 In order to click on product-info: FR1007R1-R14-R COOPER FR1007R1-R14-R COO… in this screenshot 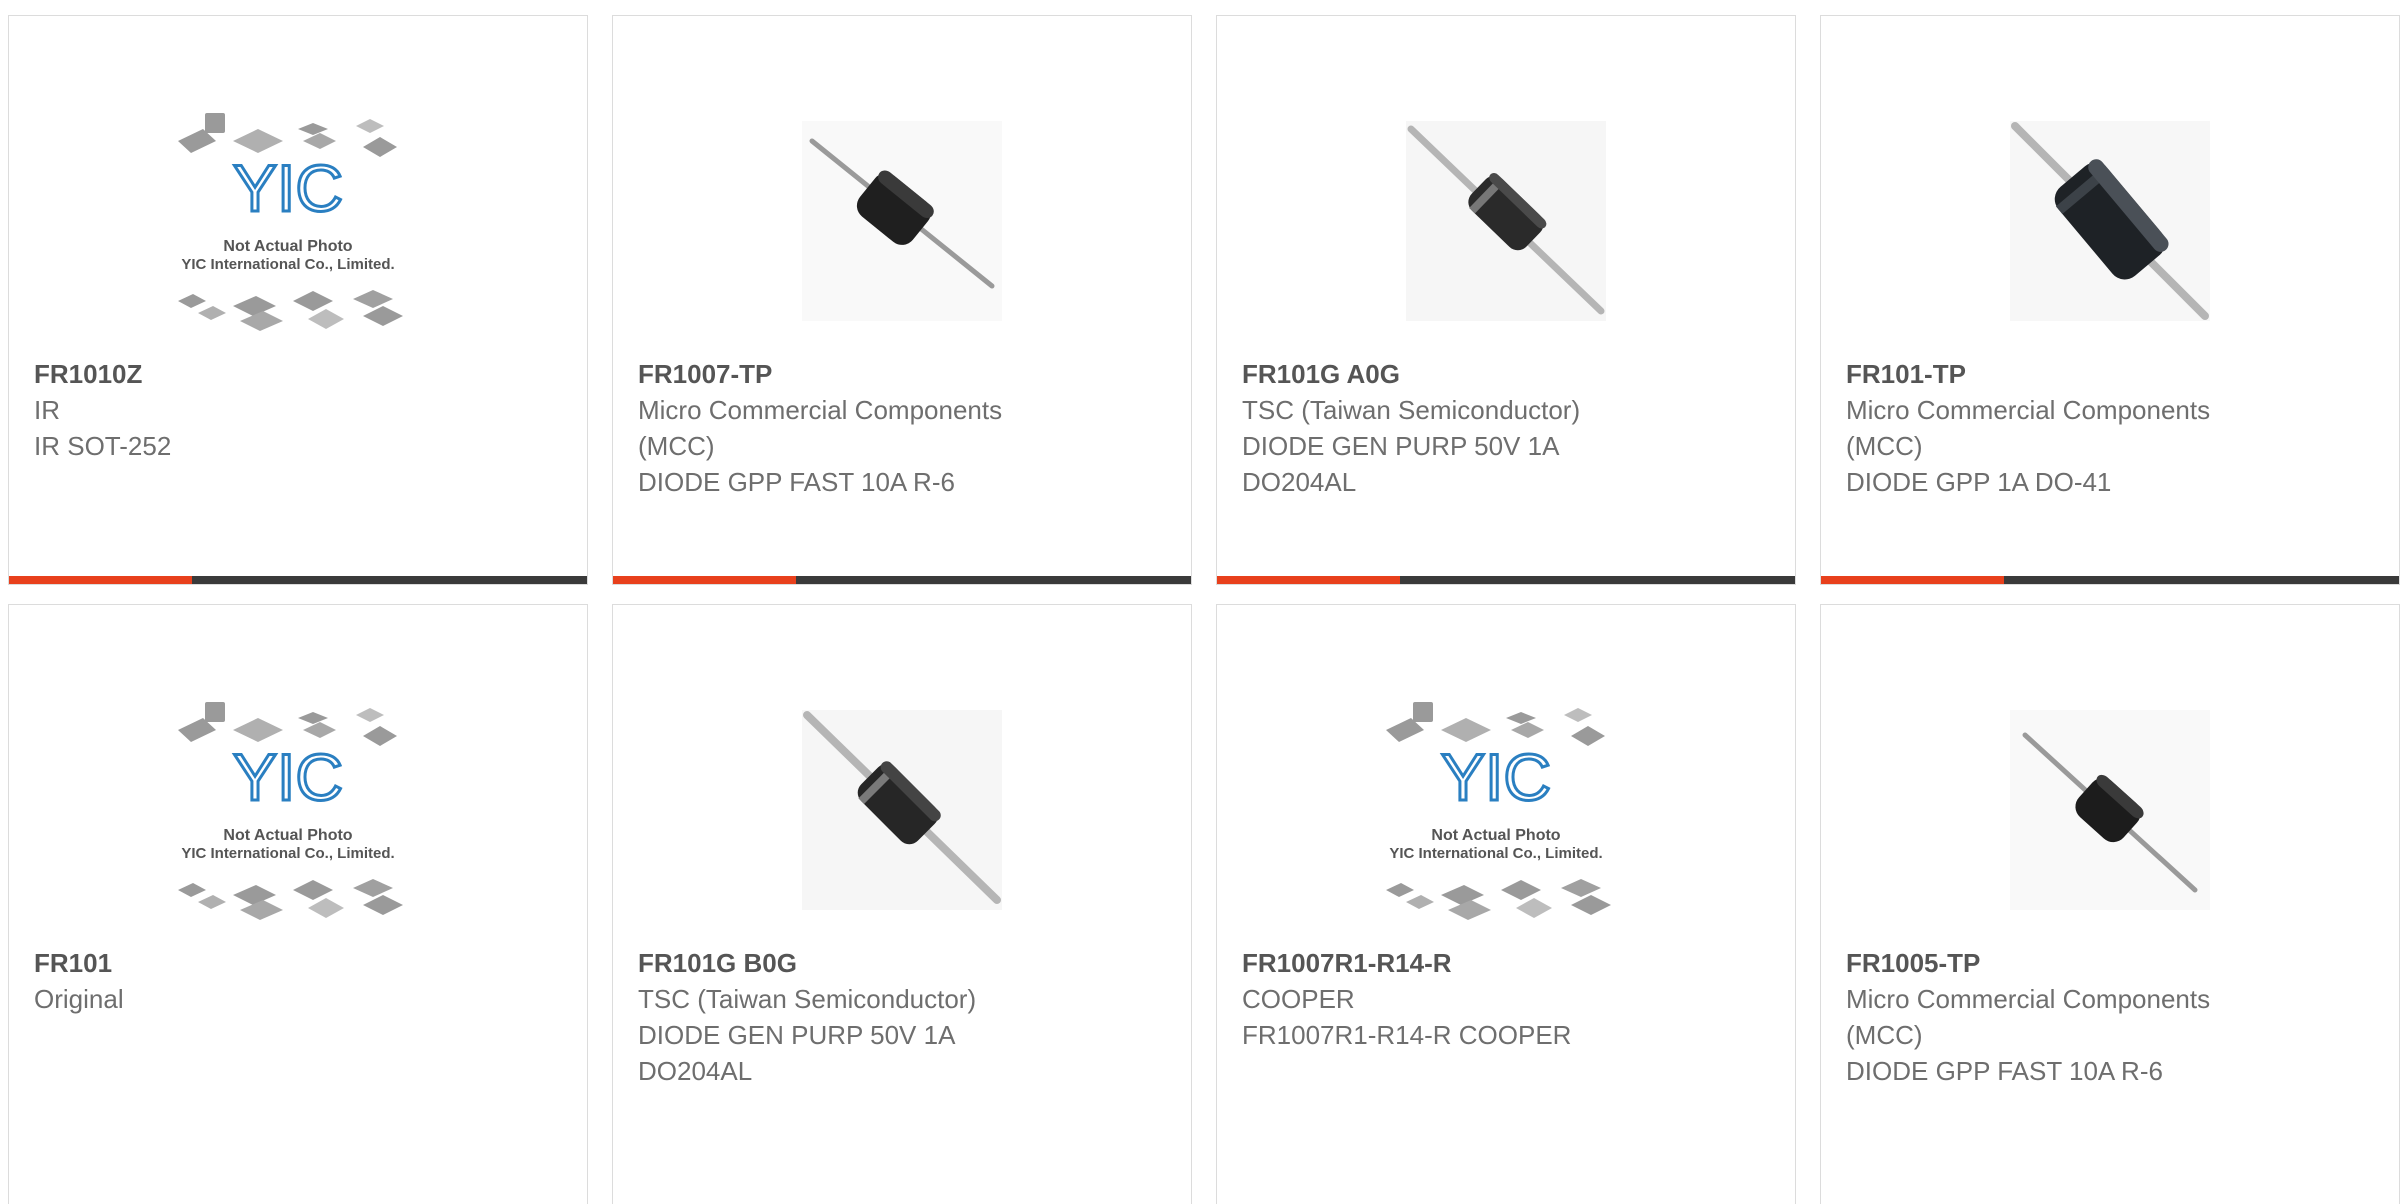, I will do `click(1506, 999)`.